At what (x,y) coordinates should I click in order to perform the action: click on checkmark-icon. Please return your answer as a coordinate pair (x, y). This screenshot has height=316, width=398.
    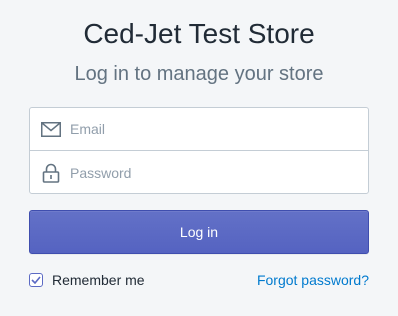
    Looking at the image, I should click on (36, 280).